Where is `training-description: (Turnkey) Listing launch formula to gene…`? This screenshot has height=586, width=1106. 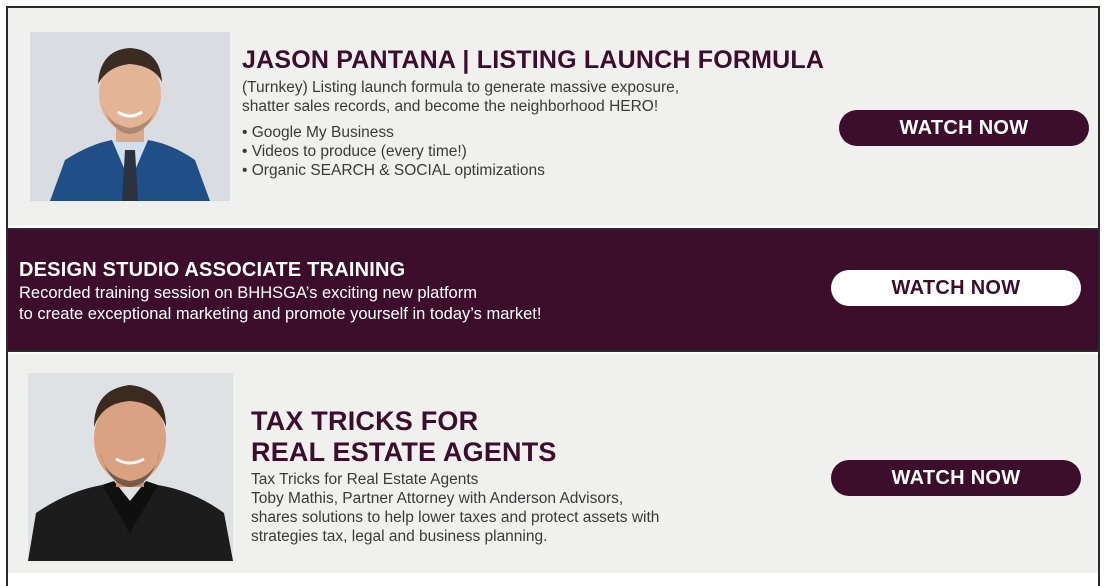
training-description: (Turnkey) Listing launch formula to gene… is located at coordinates (542, 97).